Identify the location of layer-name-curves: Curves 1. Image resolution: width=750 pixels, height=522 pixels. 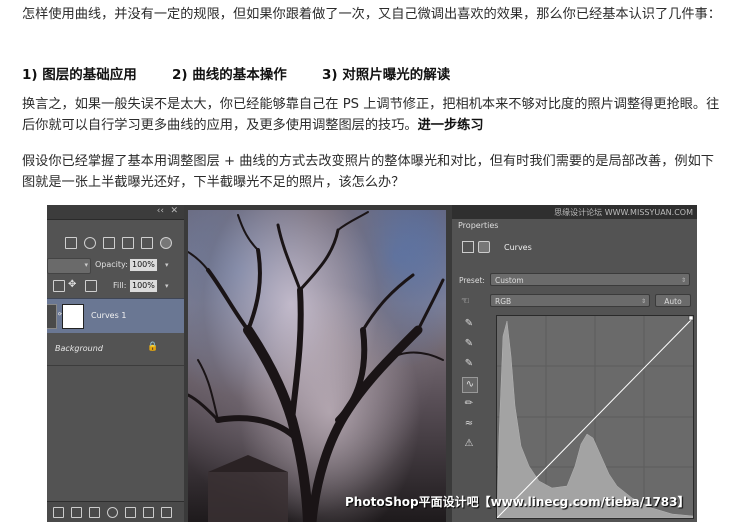
(109, 315).